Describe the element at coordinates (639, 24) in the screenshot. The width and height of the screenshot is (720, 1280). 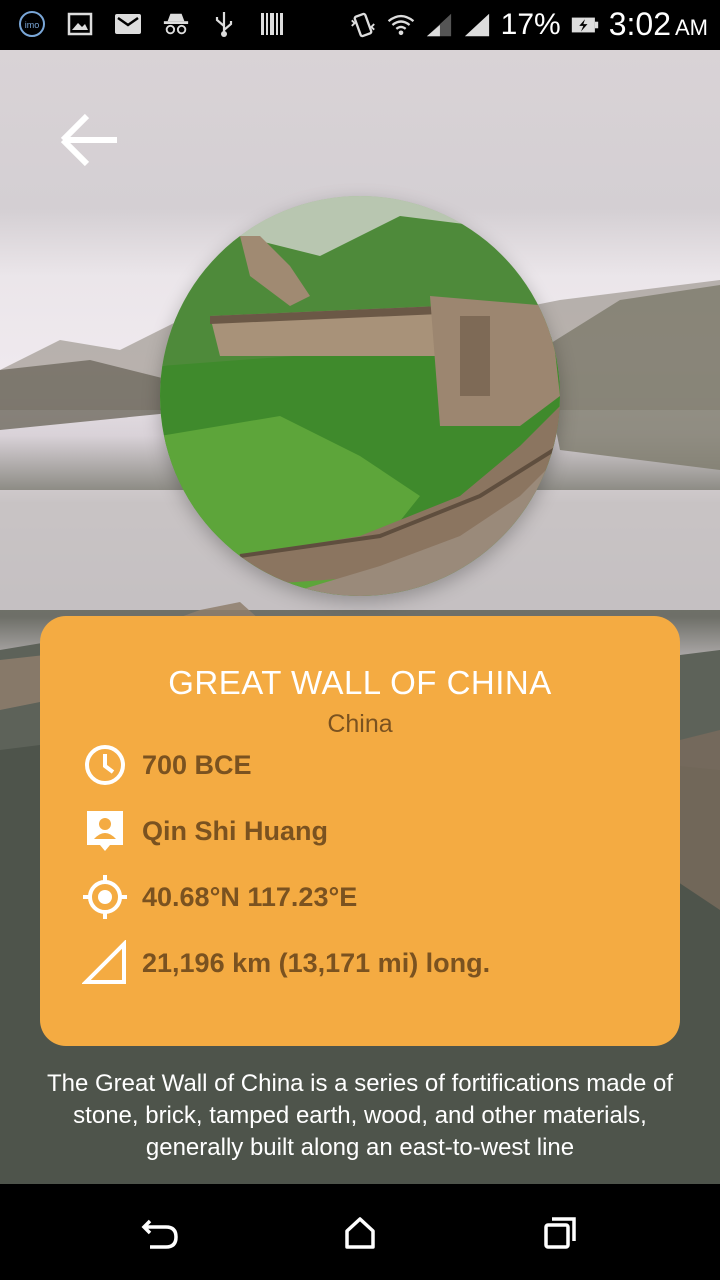
I see `clock-time: 3:02` at that location.